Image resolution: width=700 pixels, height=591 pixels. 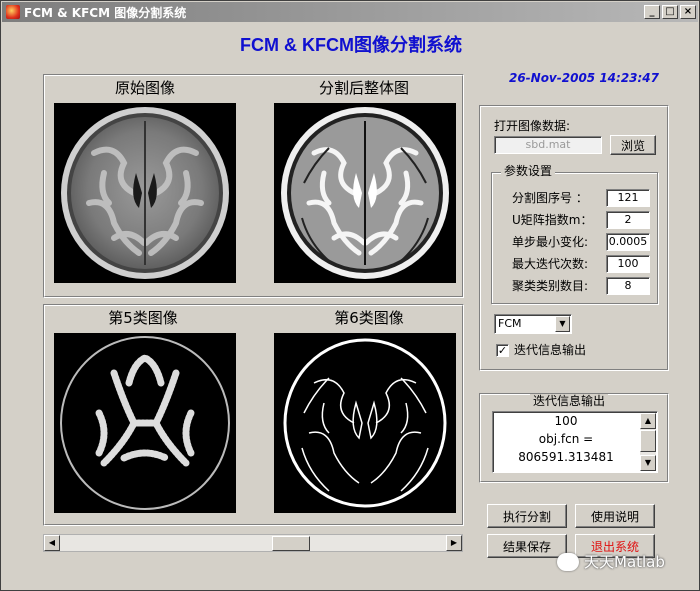 What do you see at coordinates (628, 220) in the screenshot?
I see `m-exponent-field: 2` at bounding box center [628, 220].